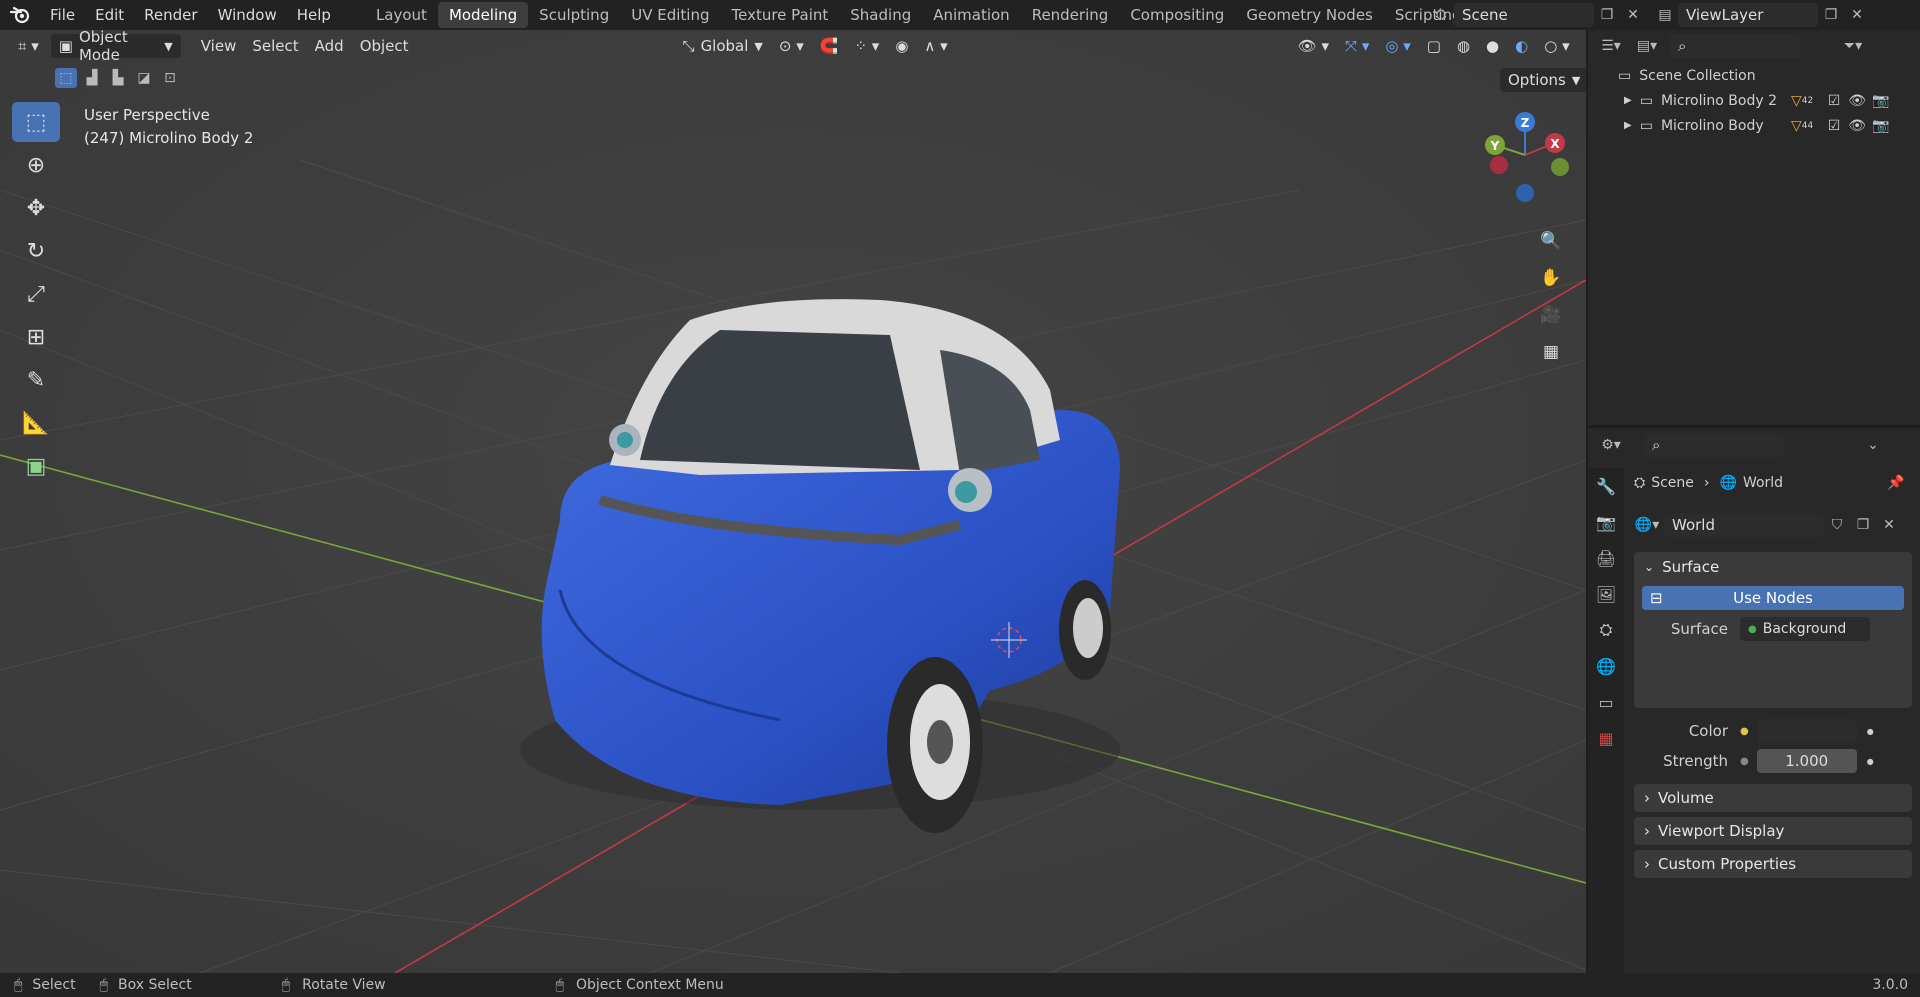 This screenshot has height=997, width=1920. Describe the element at coordinates (1521, 46) in the screenshot. I see `material-shading-icon: ◐` at that location.